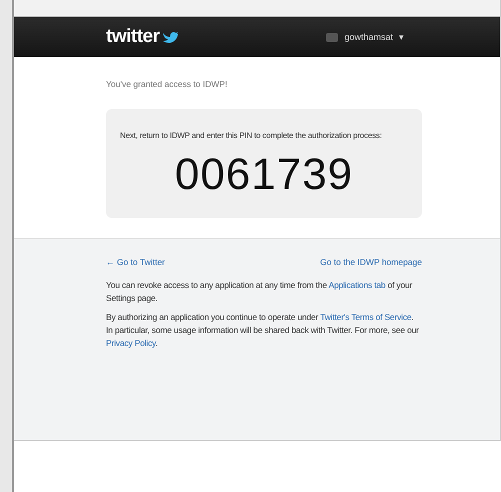 This screenshot has height=492, width=501. I want to click on inline-link: Applications tab, so click(357, 285).